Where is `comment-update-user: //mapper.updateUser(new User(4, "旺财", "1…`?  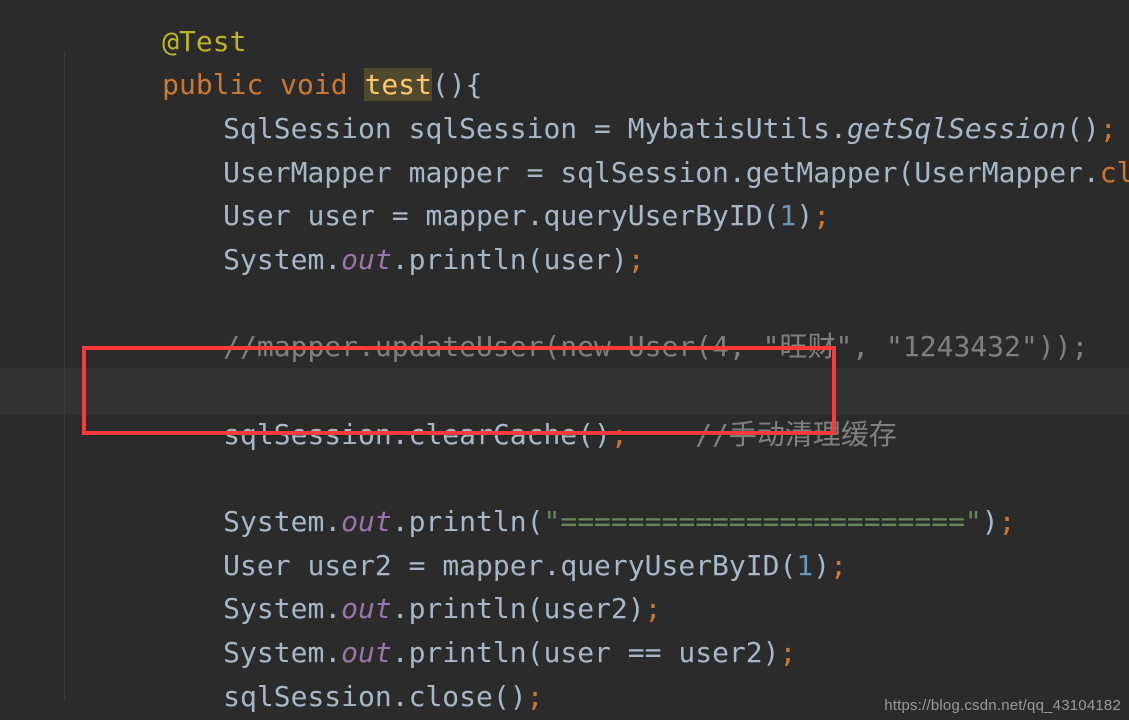
comment-update-user: //mapper.updateUser(new User(4, "旺财", "1… is located at coordinates (656, 346).